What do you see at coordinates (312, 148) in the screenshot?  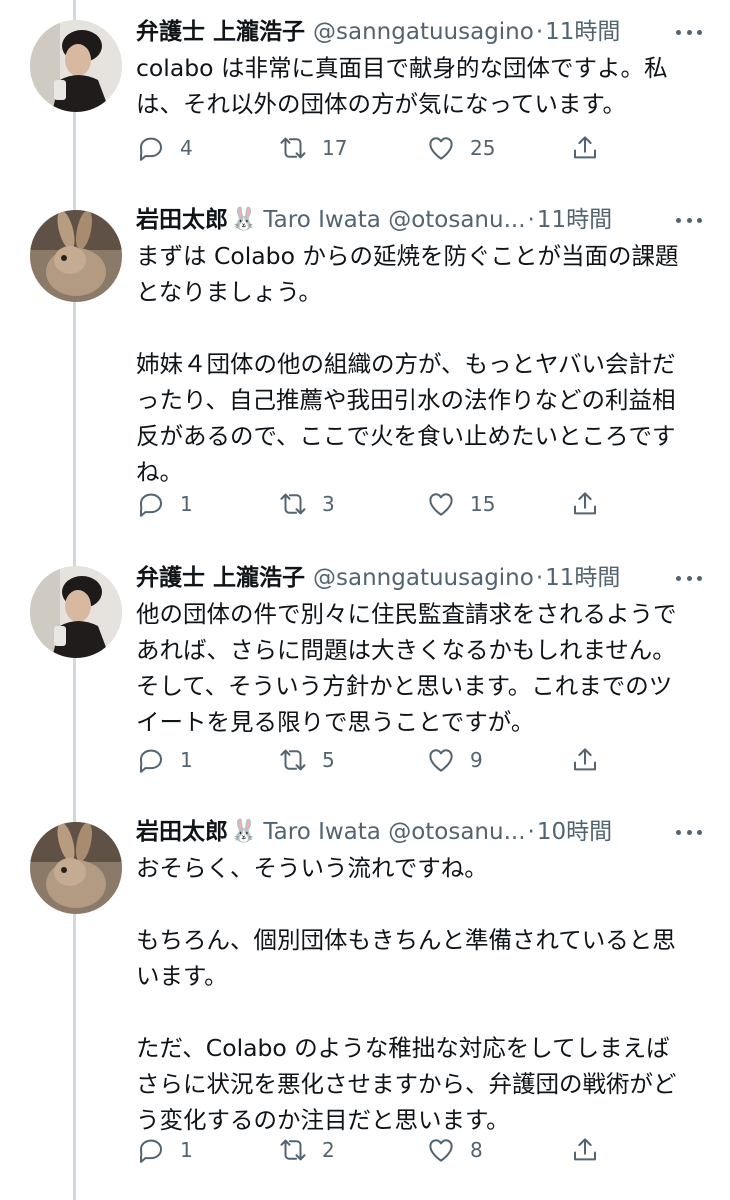 I see `retweet-button: 17` at bounding box center [312, 148].